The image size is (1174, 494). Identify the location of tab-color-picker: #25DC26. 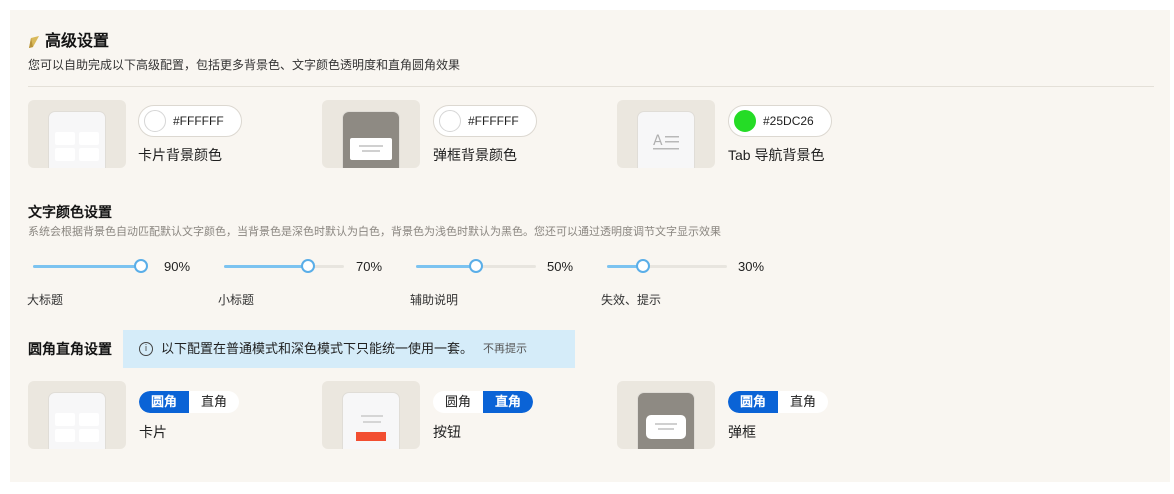
(780, 121).